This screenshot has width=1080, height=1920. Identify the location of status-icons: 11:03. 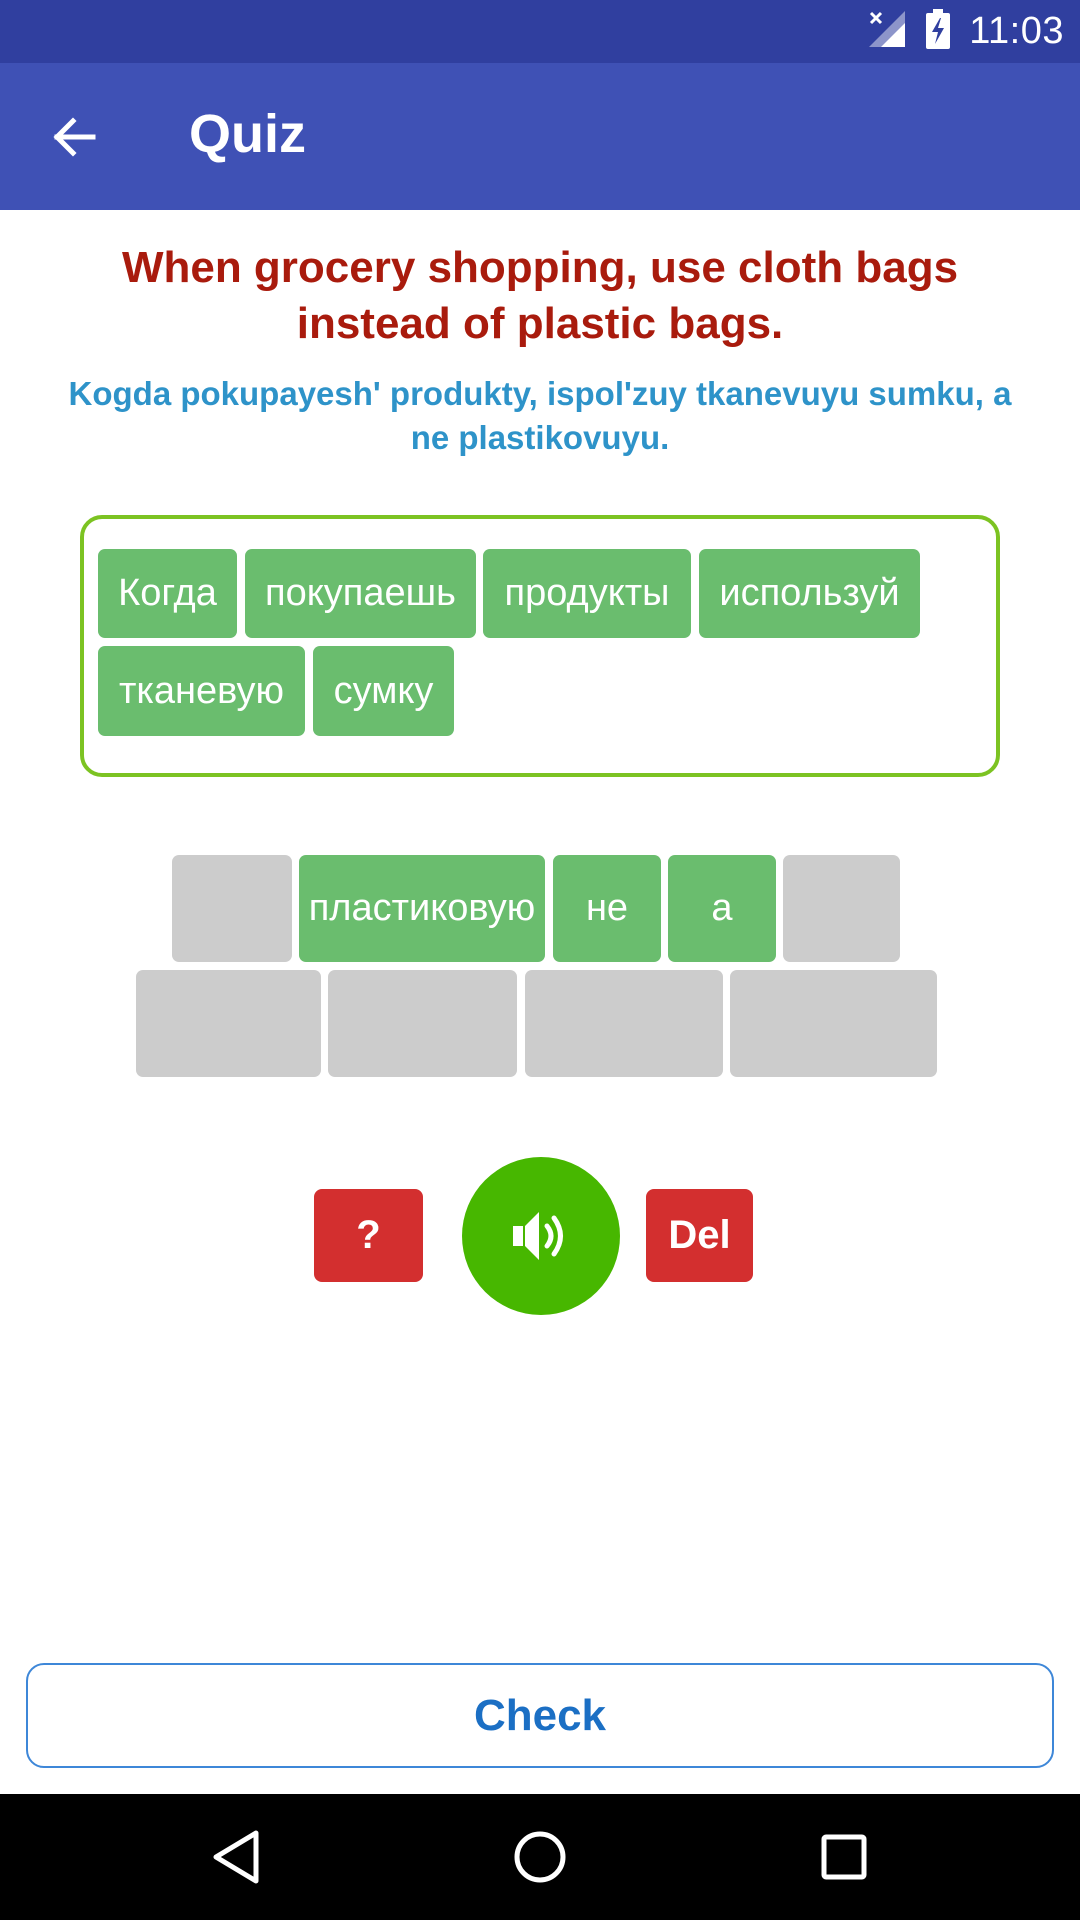
(965, 31).